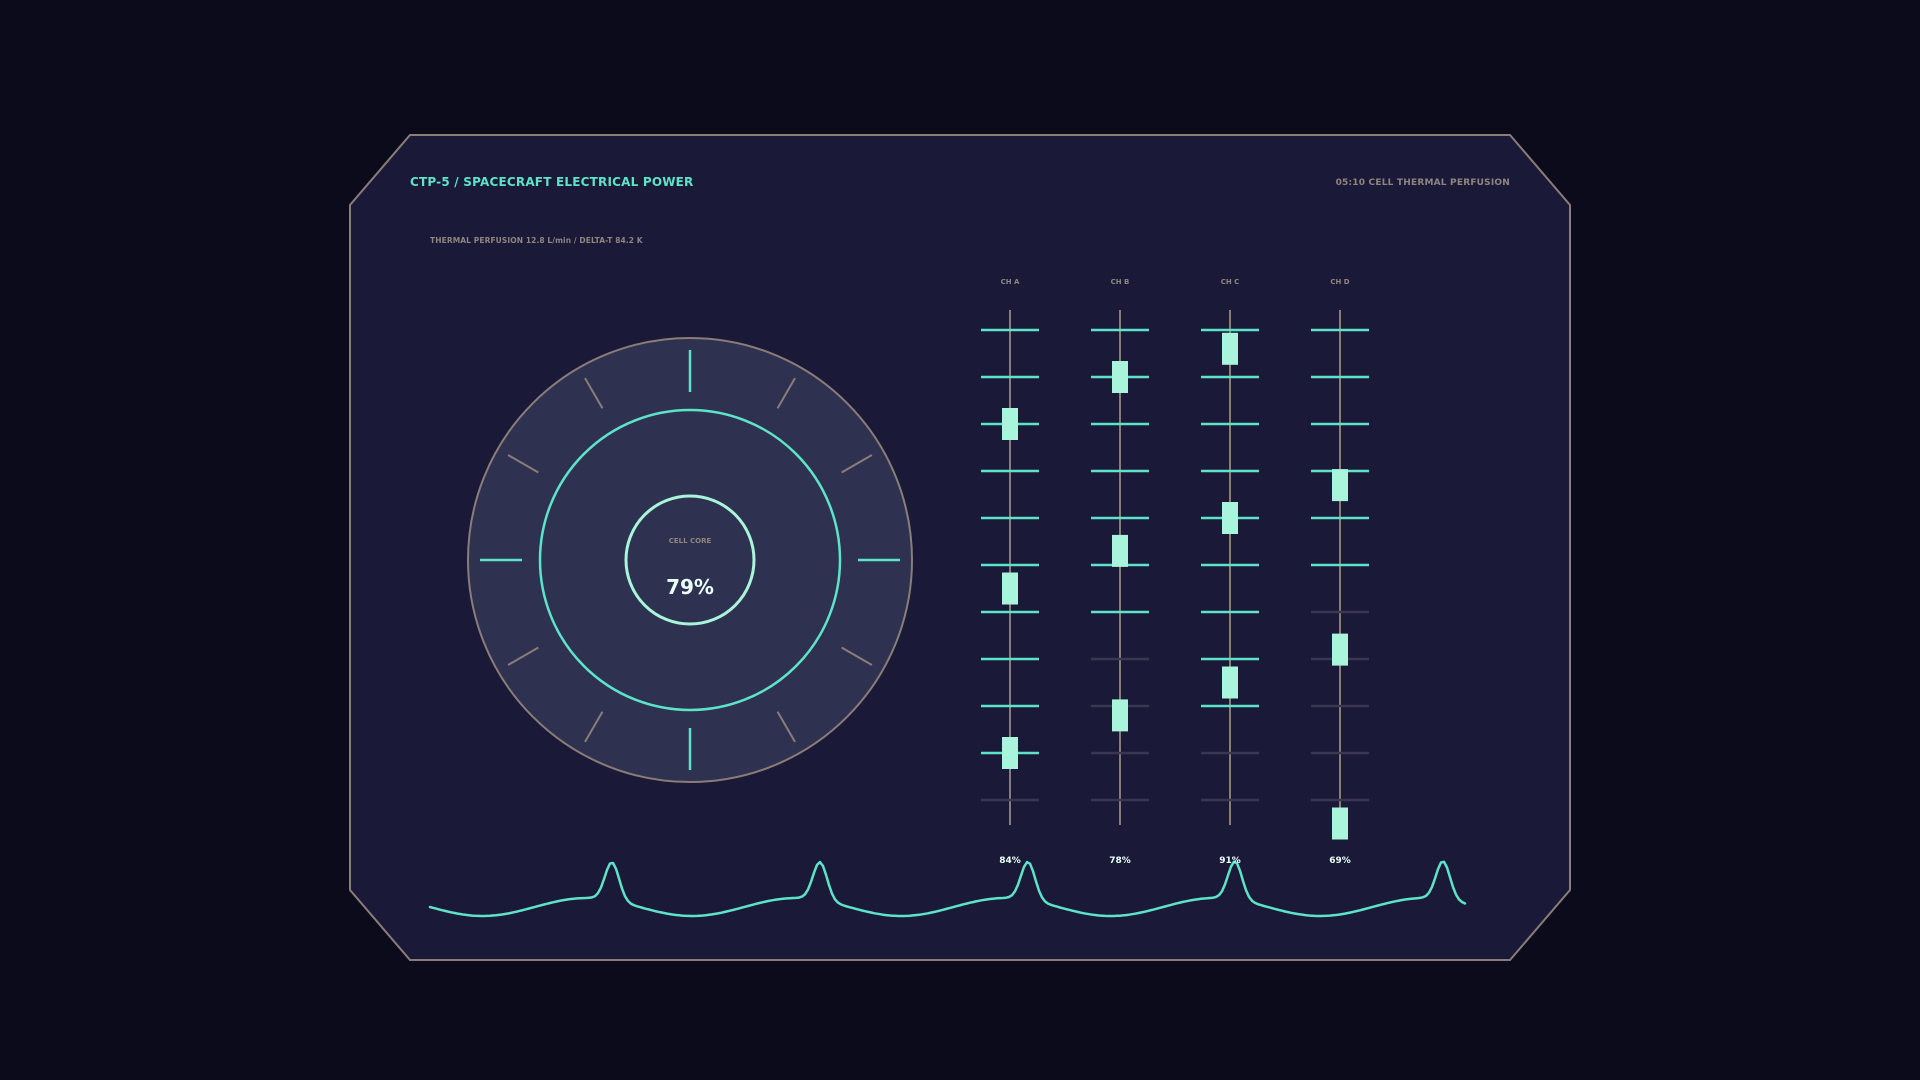 This screenshot has width=1920, height=1080. I want to click on page-title: CTP-5 / SPACECRAFT ELECTRICAL POWER, so click(552, 182).